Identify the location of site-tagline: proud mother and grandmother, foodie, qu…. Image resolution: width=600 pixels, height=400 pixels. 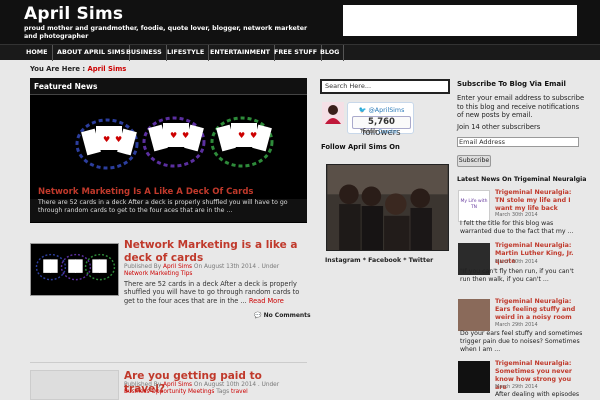
(166, 32).